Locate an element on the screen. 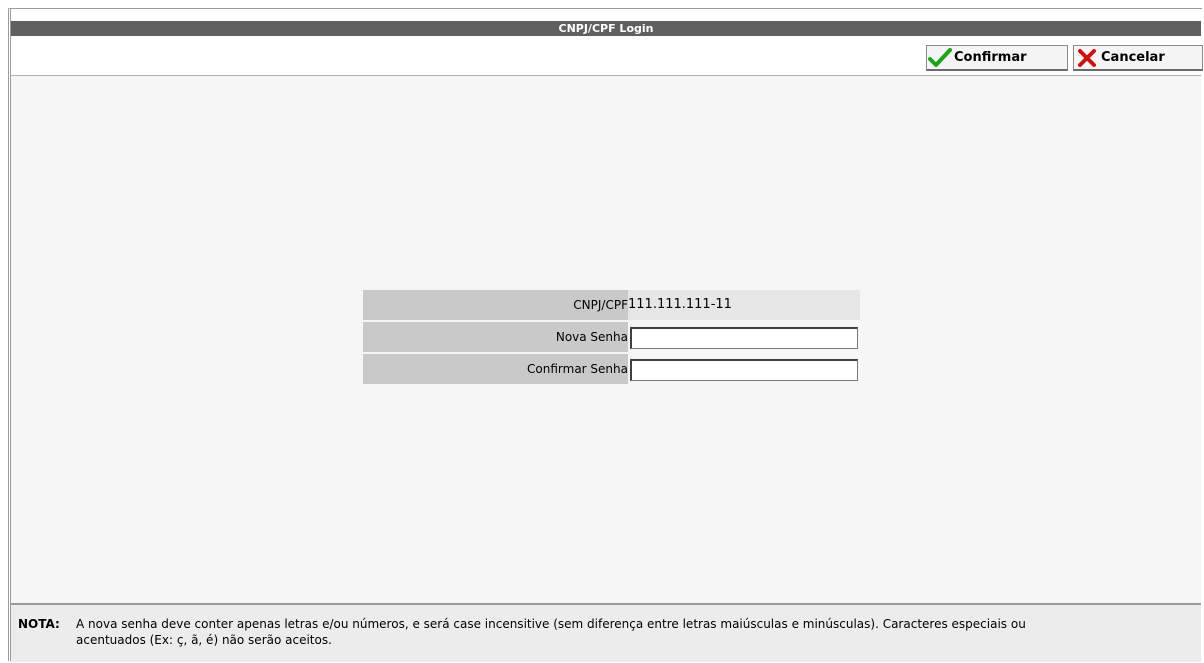  note-label: NOTA: is located at coordinates (39, 624).